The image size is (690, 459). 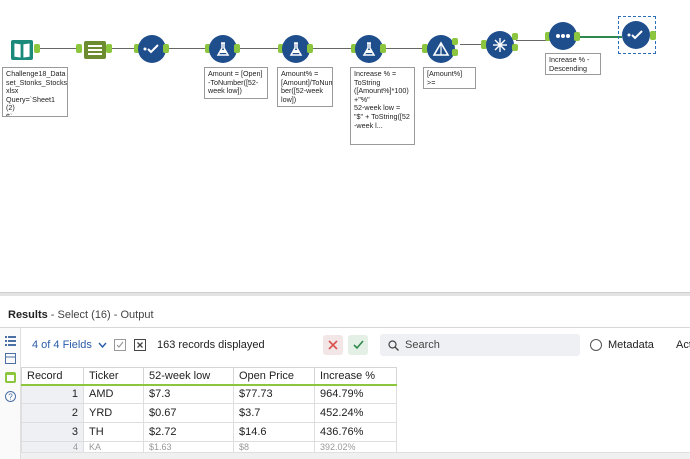 I want to click on chevron-down-icon, so click(x=102, y=345).